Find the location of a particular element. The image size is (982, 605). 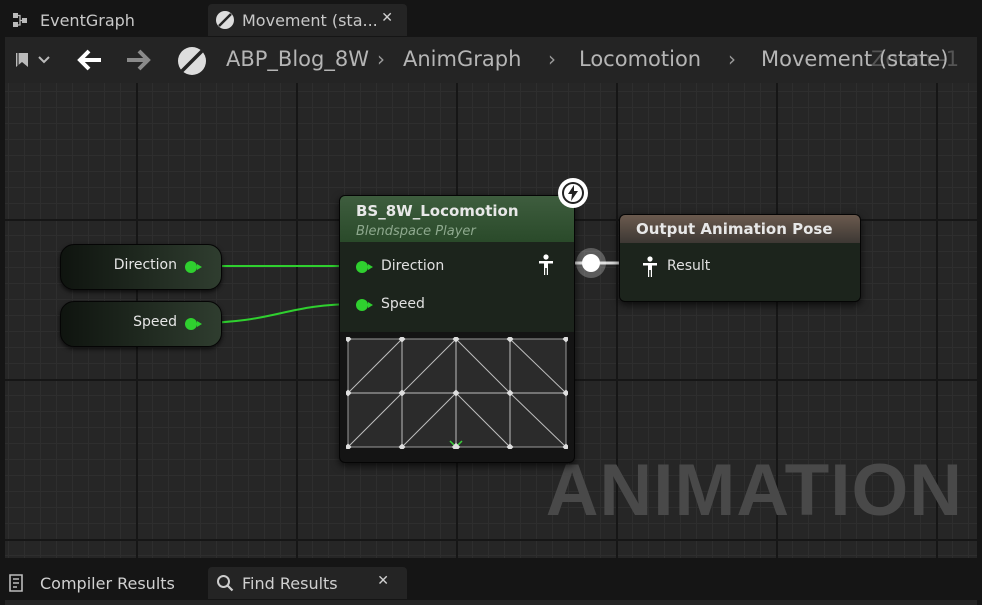

bottom-panel-tab-bar: Compiler Results Find Results ✕ is located at coordinates (491, 581).